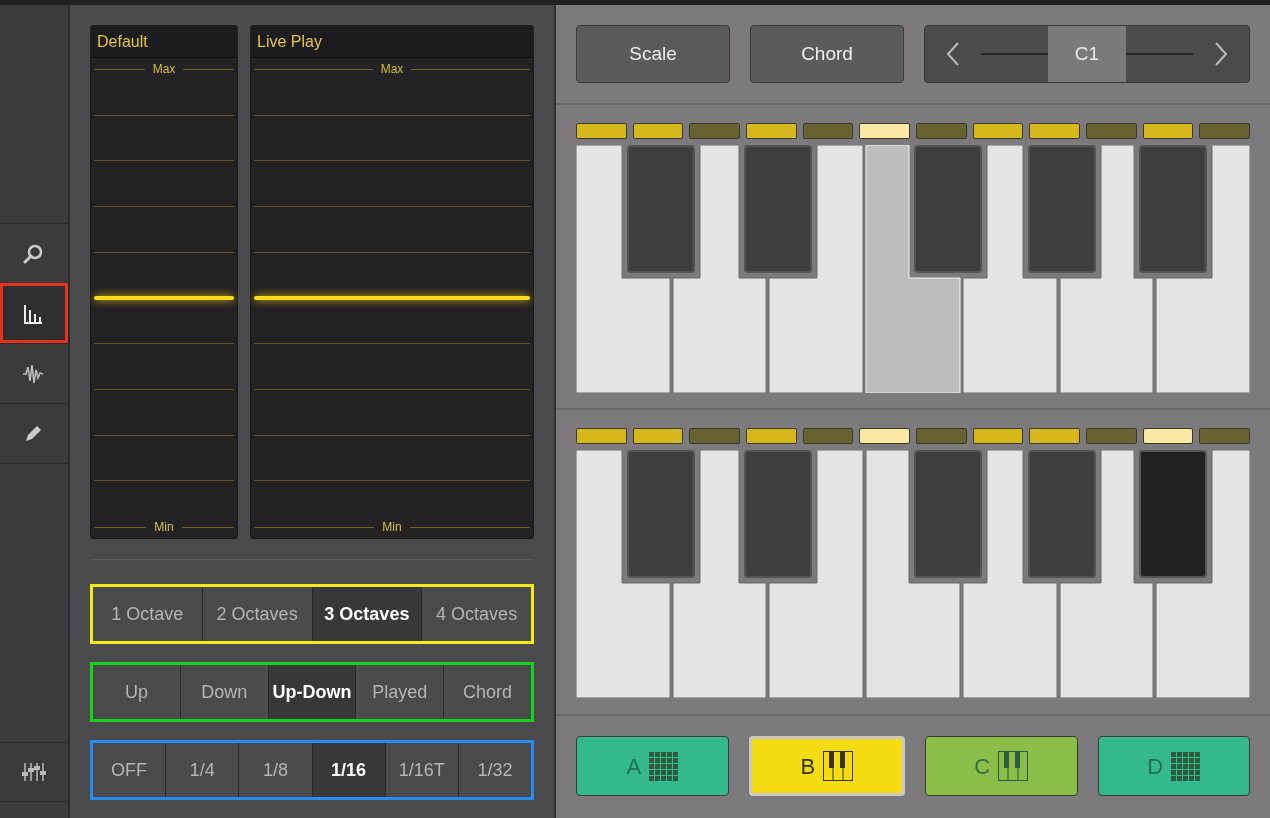 The height and width of the screenshot is (818, 1270). What do you see at coordinates (276, 770) in the screenshot?
I see `segment-option: 1/8` at bounding box center [276, 770].